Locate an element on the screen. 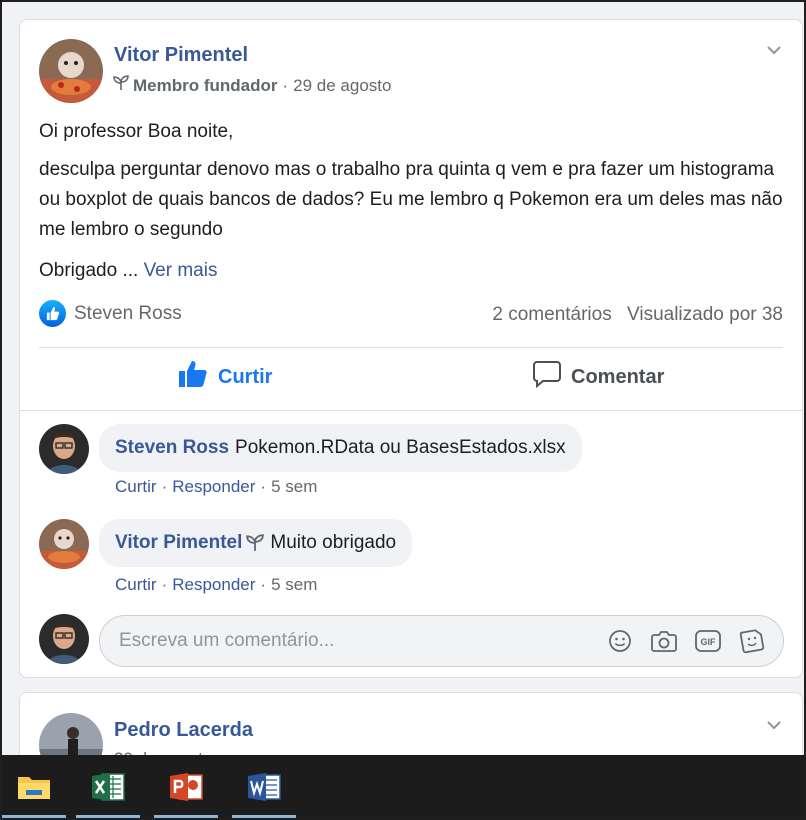 The height and width of the screenshot is (820, 806). comment-author: Steven Ross is located at coordinates (172, 448).